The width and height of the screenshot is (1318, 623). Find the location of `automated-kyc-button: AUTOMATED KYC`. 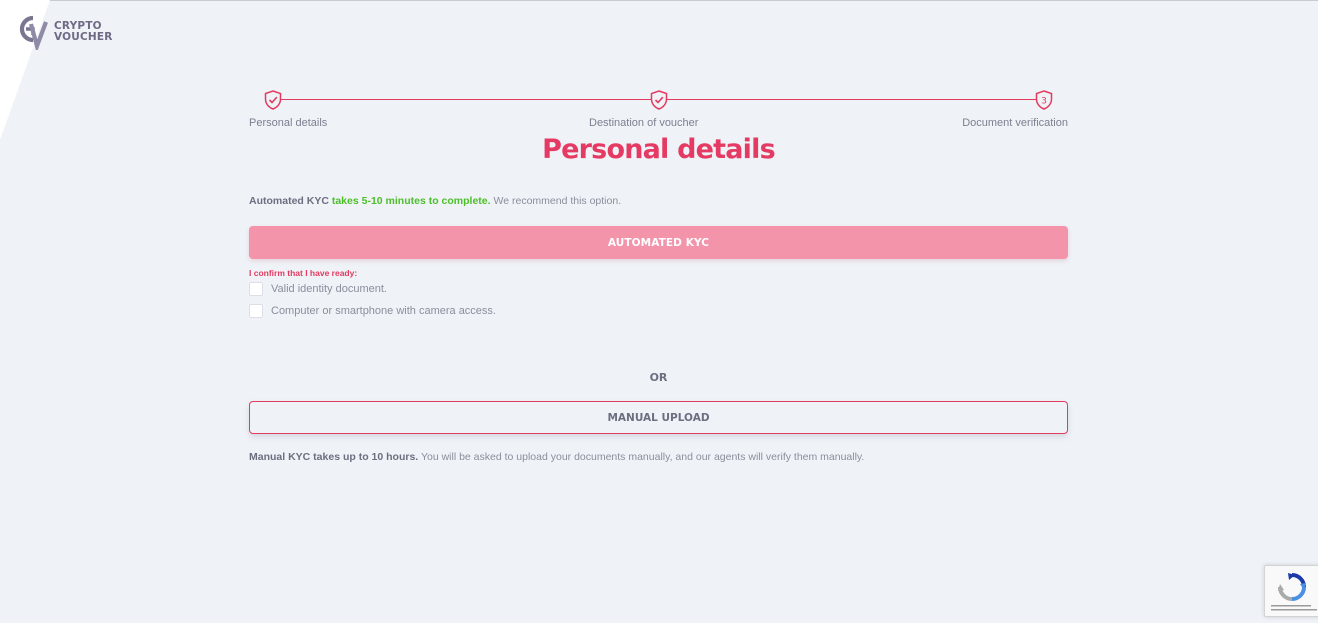

automated-kyc-button: AUTOMATED KYC is located at coordinates (658, 242).